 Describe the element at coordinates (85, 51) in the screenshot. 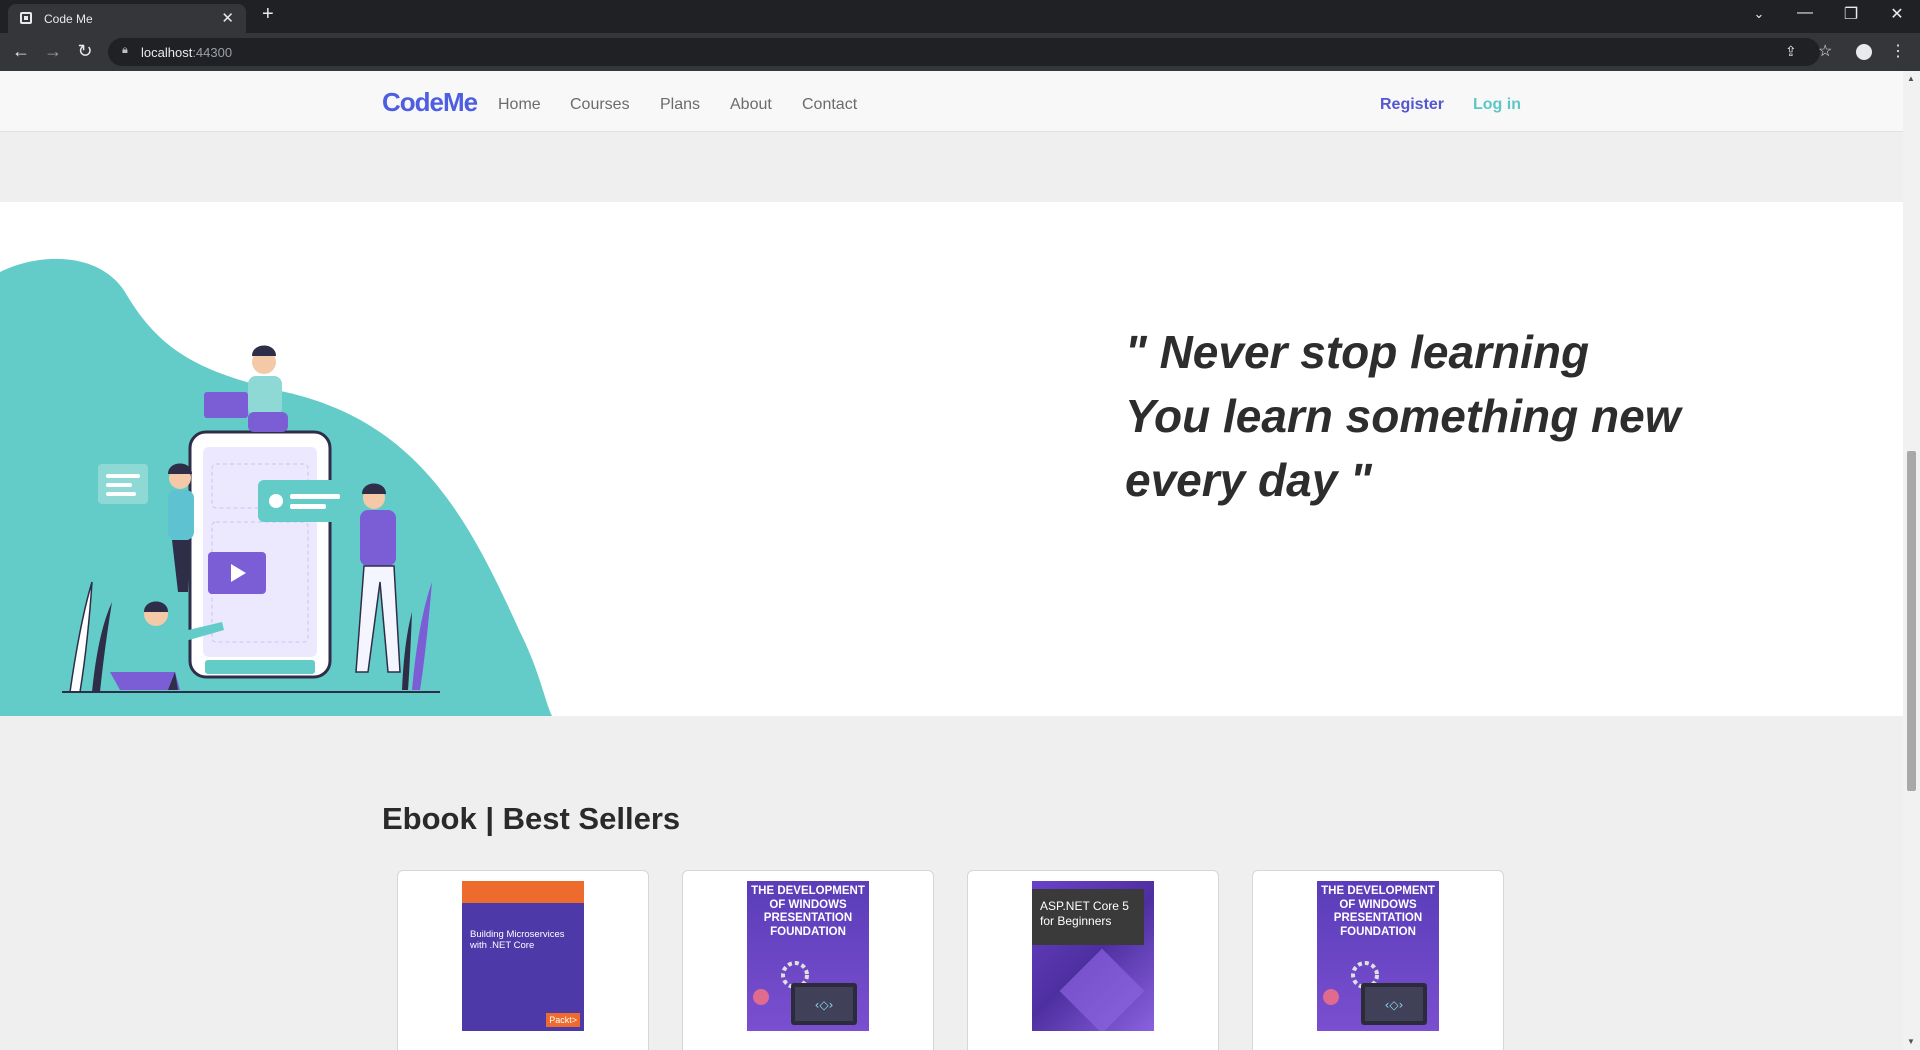

I see `reload-icon: ↻` at that location.